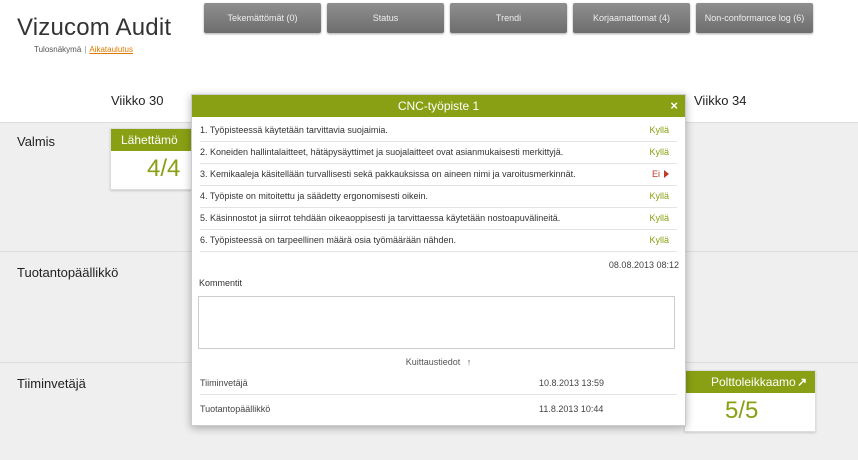 The width and height of the screenshot is (858, 460). I want to click on ack-role: Tiiminvetäjä, so click(224, 383).